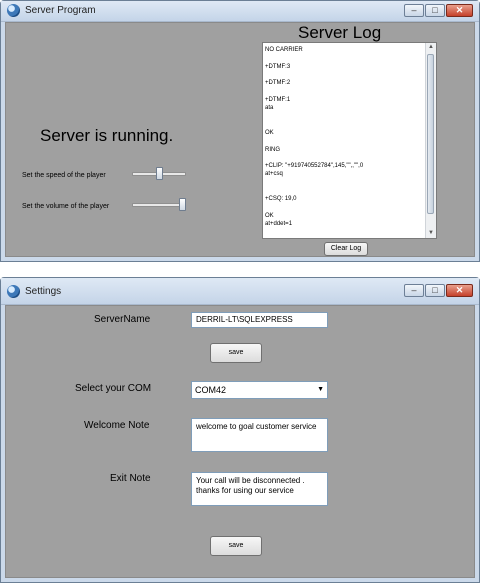 The height and width of the screenshot is (583, 480). What do you see at coordinates (236, 353) in the screenshot?
I see `save-server-name-button: save` at bounding box center [236, 353].